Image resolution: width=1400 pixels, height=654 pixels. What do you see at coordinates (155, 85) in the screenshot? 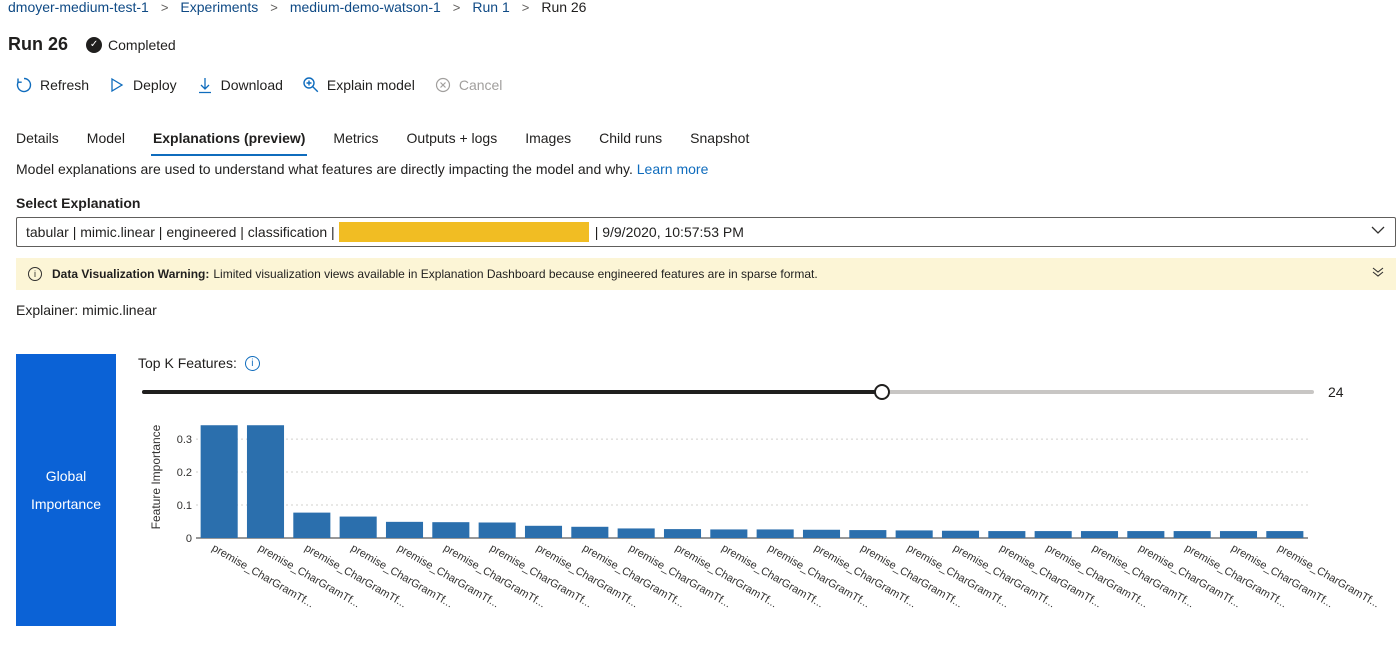
I see `deploy-label: Deploy` at bounding box center [155, 85].